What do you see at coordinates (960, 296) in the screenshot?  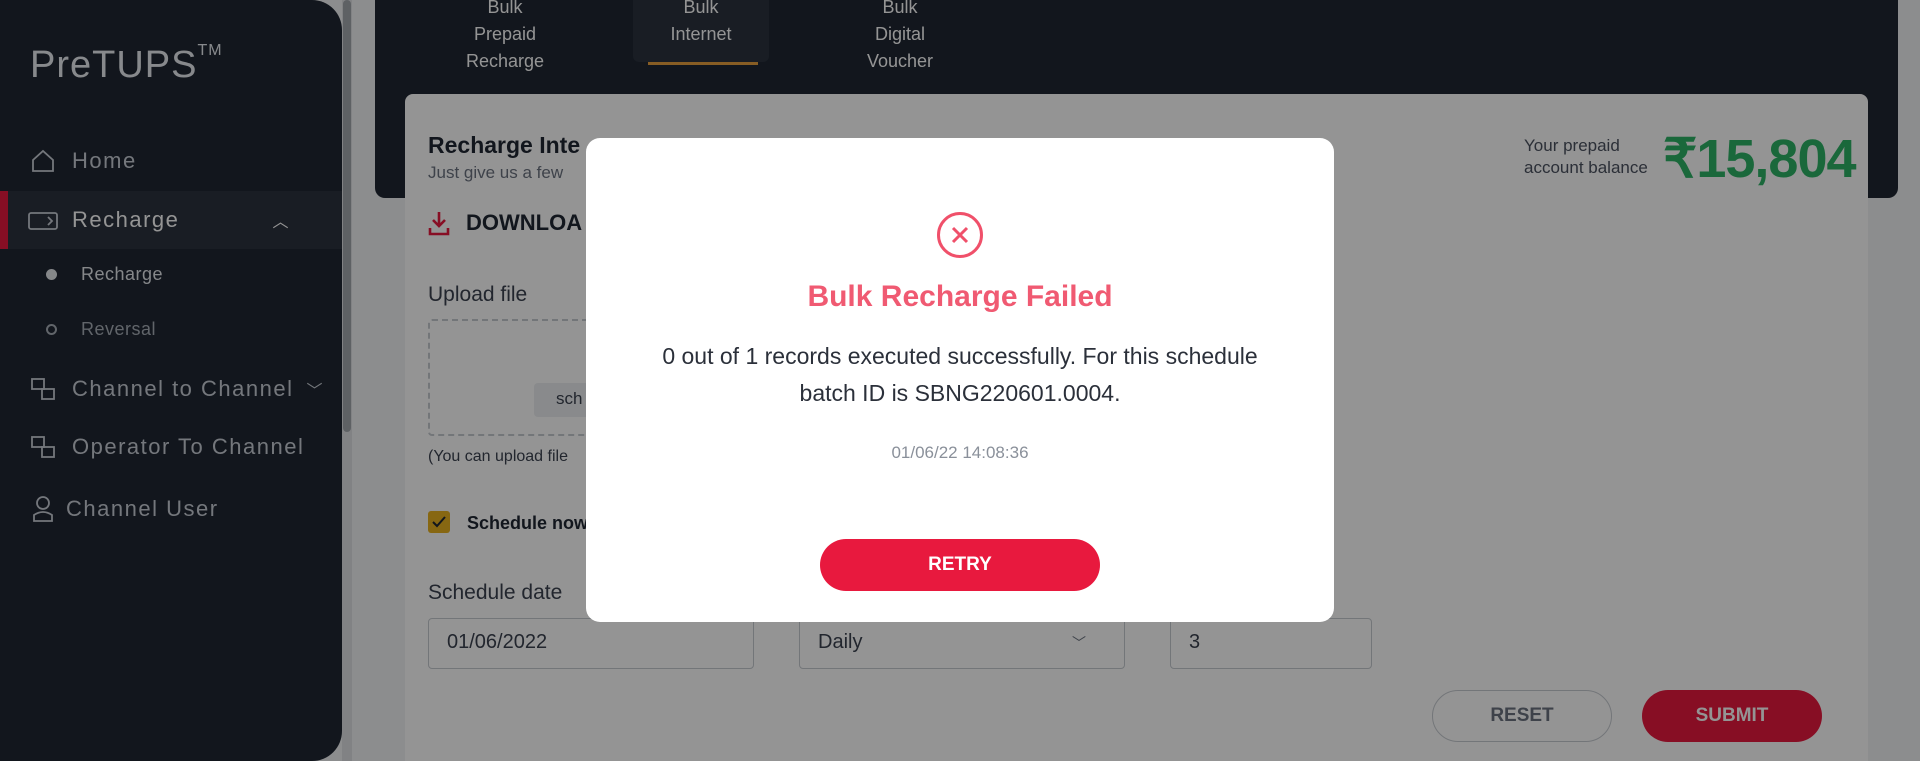 I see `dialog-title: Bulk Recharge Failed` at bounding box center [960, 296].